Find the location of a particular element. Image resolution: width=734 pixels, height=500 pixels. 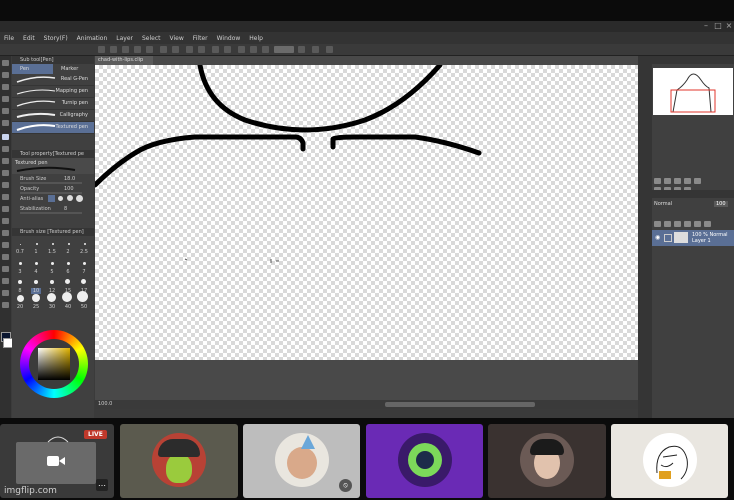

snap-icon is located at coordinates (284, 49).